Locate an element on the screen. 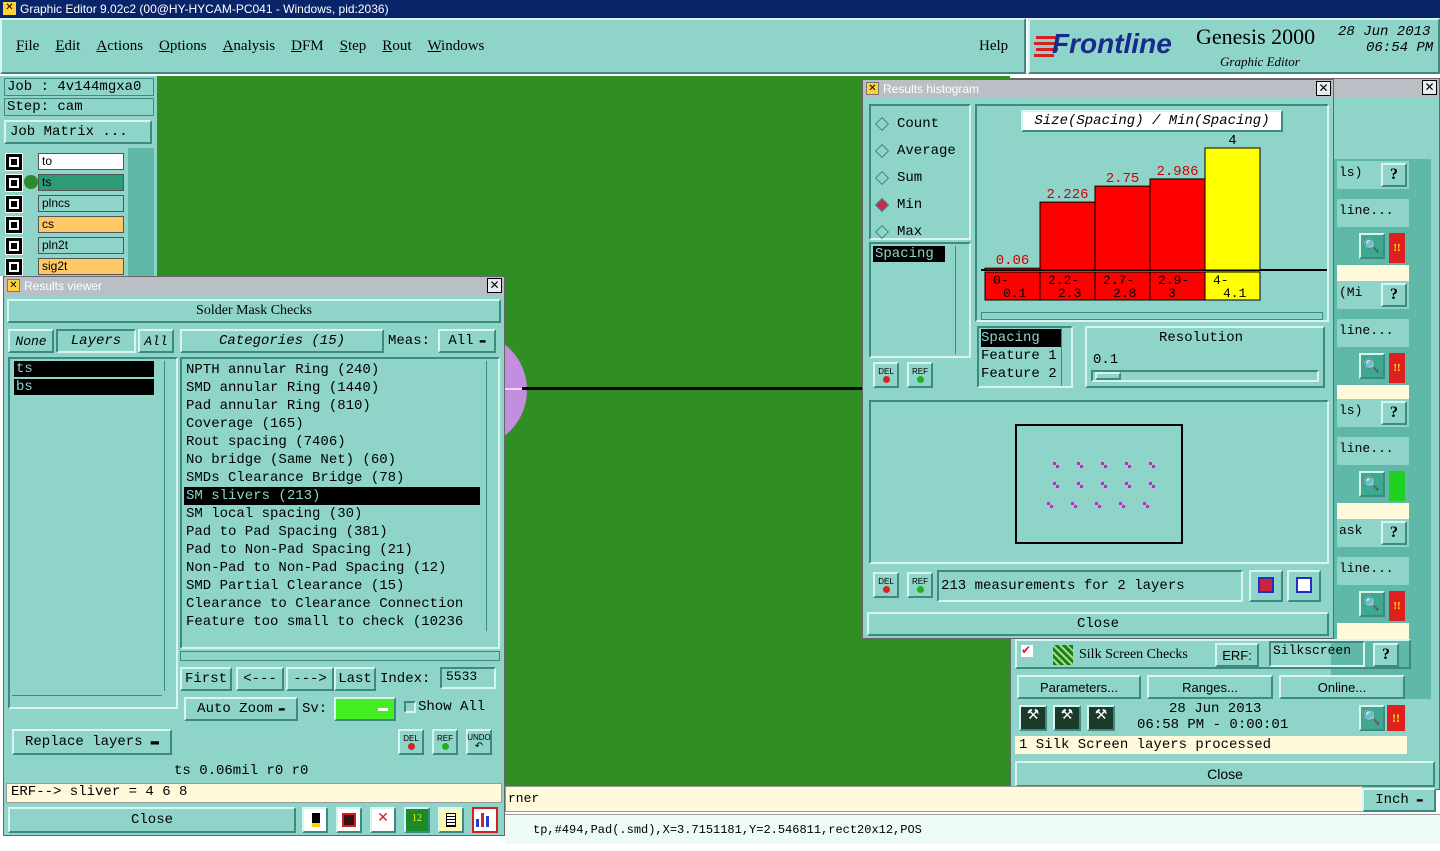 This screenshot has width=1440, height=851. category-item: SMD Partial Clearance (15) is located at coordinates (332, 586).